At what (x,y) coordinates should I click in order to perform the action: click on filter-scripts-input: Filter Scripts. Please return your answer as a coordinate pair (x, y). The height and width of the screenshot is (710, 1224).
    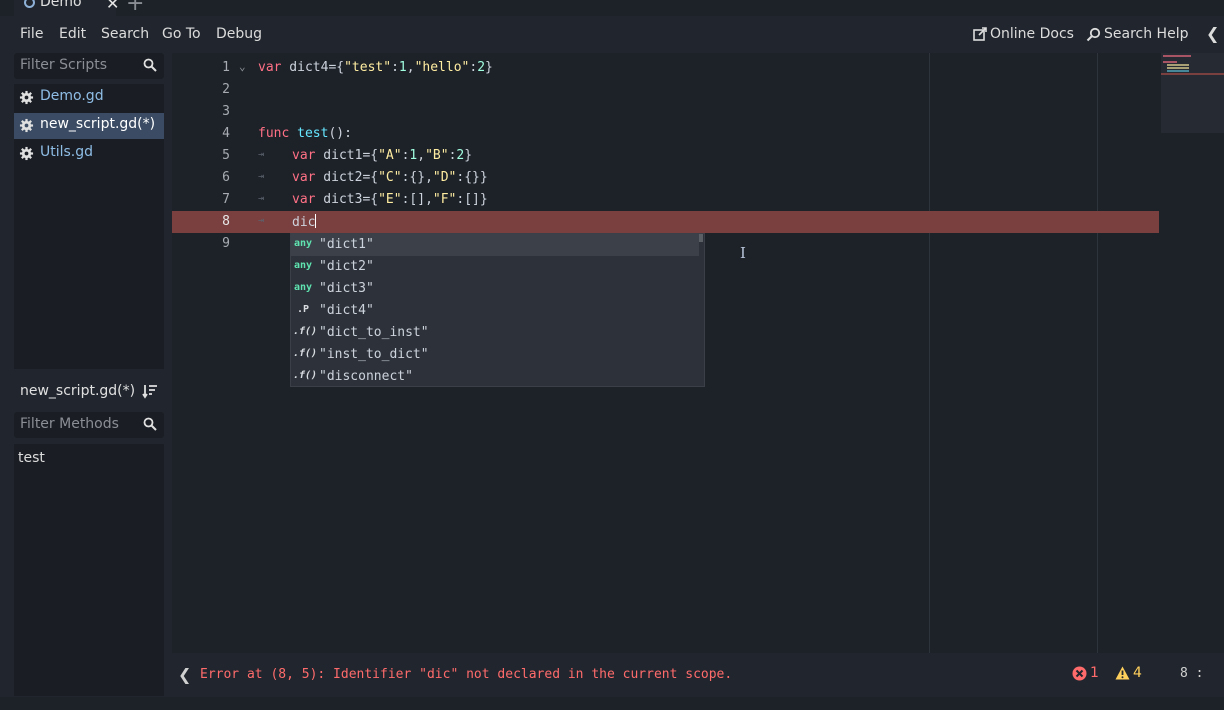
    Looking at the image, I should click on (89, 66).